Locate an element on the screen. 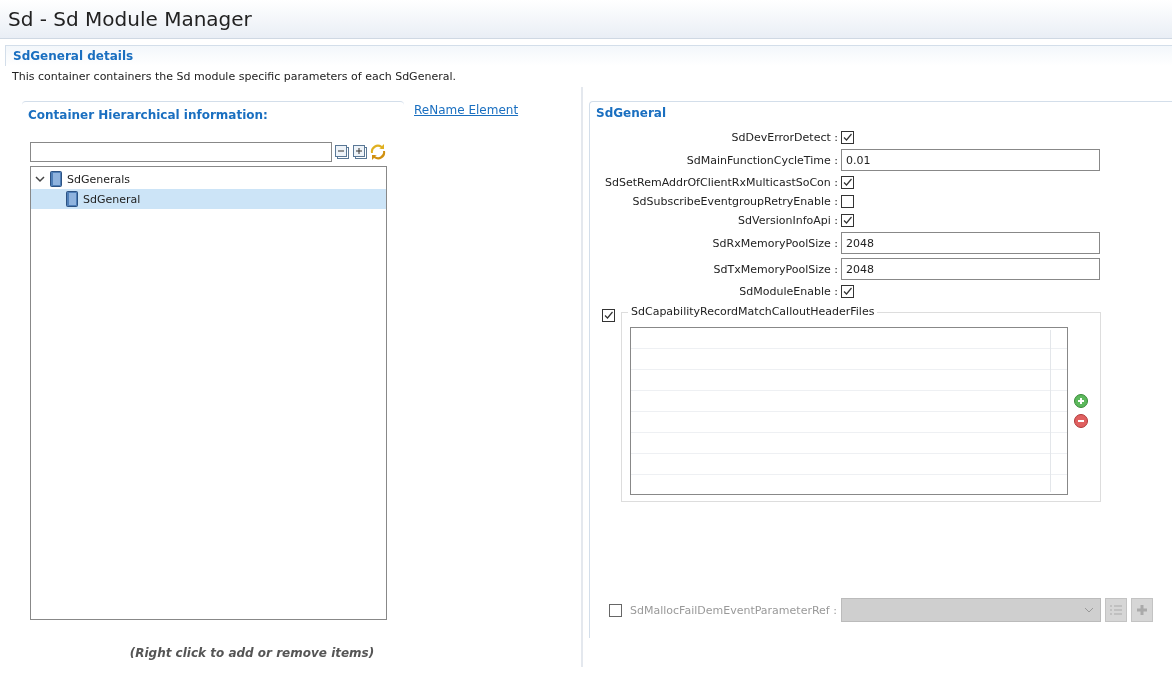 The width and height of the screenshot is (1172, 675). remove-icon is located at coordinates (1081, 421).